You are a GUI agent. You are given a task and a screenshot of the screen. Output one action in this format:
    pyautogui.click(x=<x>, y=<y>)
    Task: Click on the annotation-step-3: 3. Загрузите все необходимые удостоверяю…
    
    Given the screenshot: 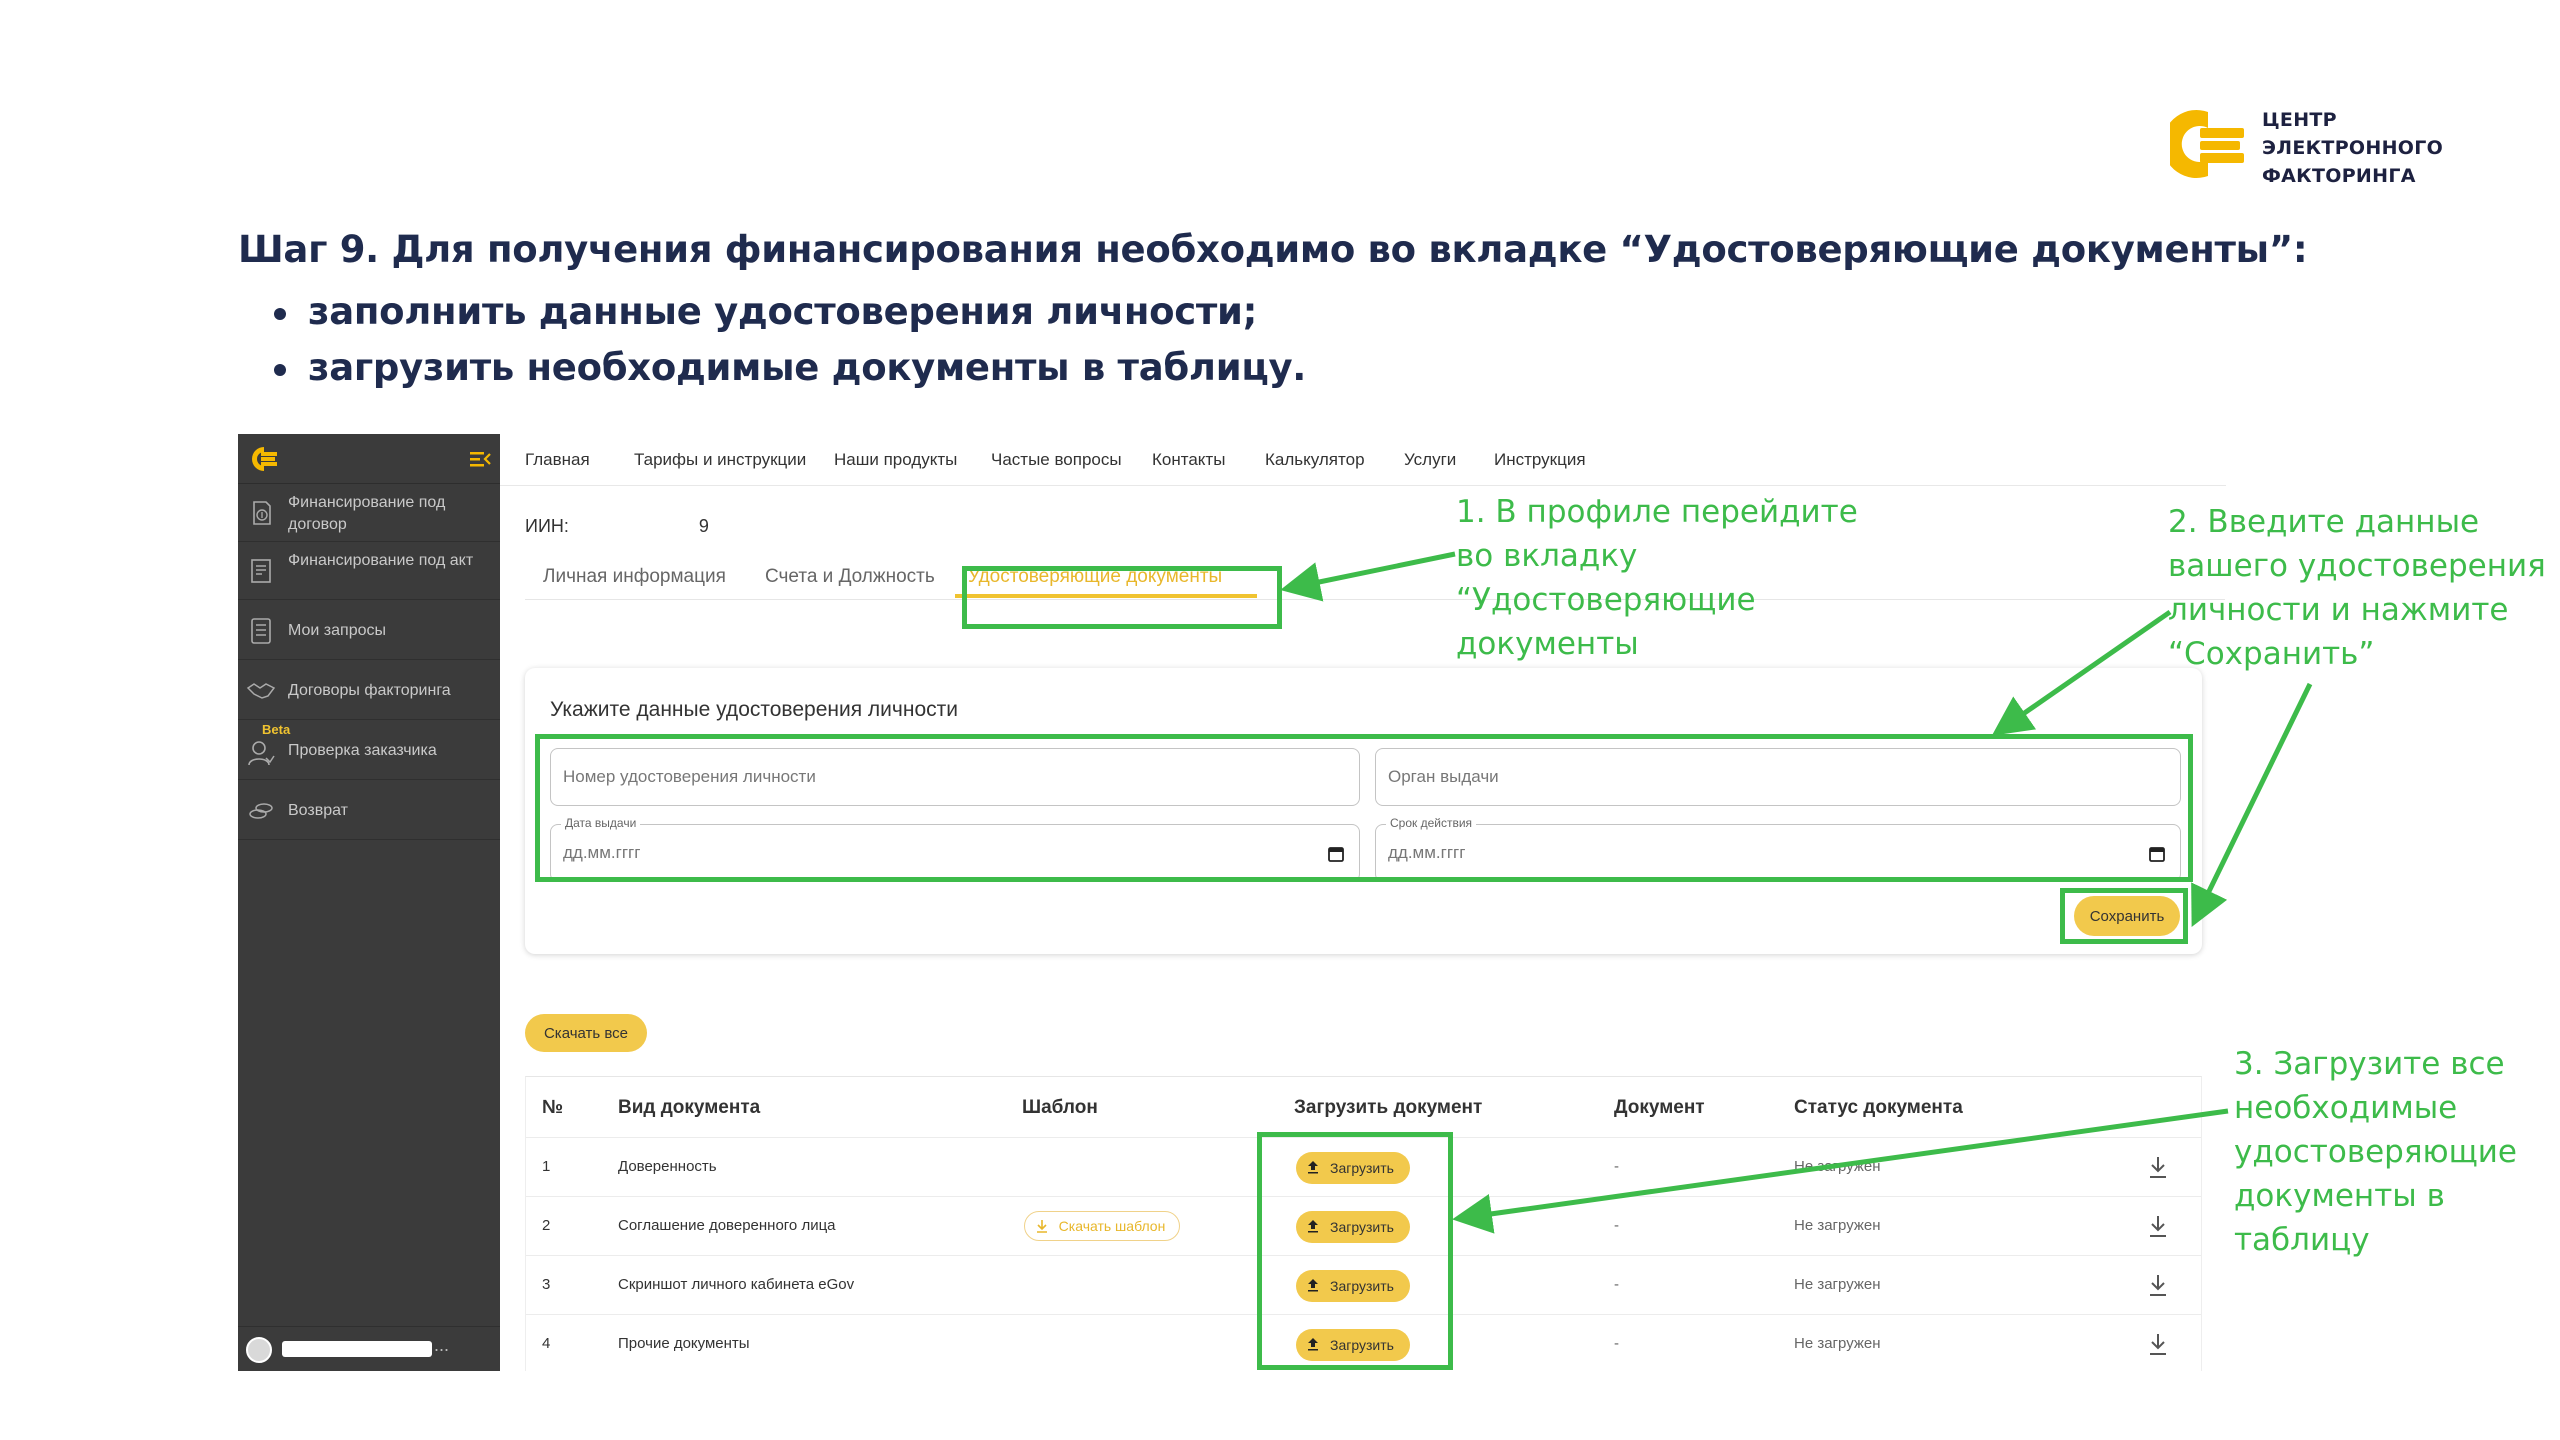 What is the action you would take?
    pyautogui.click(x=2375, y=1152)
    